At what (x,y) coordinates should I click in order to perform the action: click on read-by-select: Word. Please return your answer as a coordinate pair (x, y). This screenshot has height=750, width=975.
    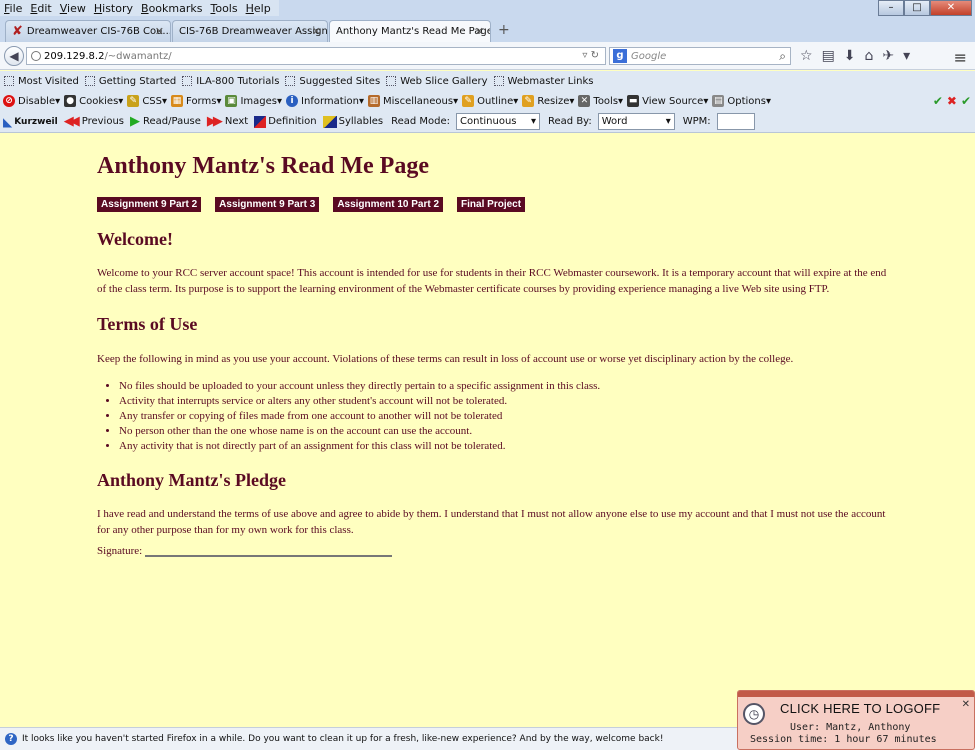
    Looking at the image, I should click on (636, 121).